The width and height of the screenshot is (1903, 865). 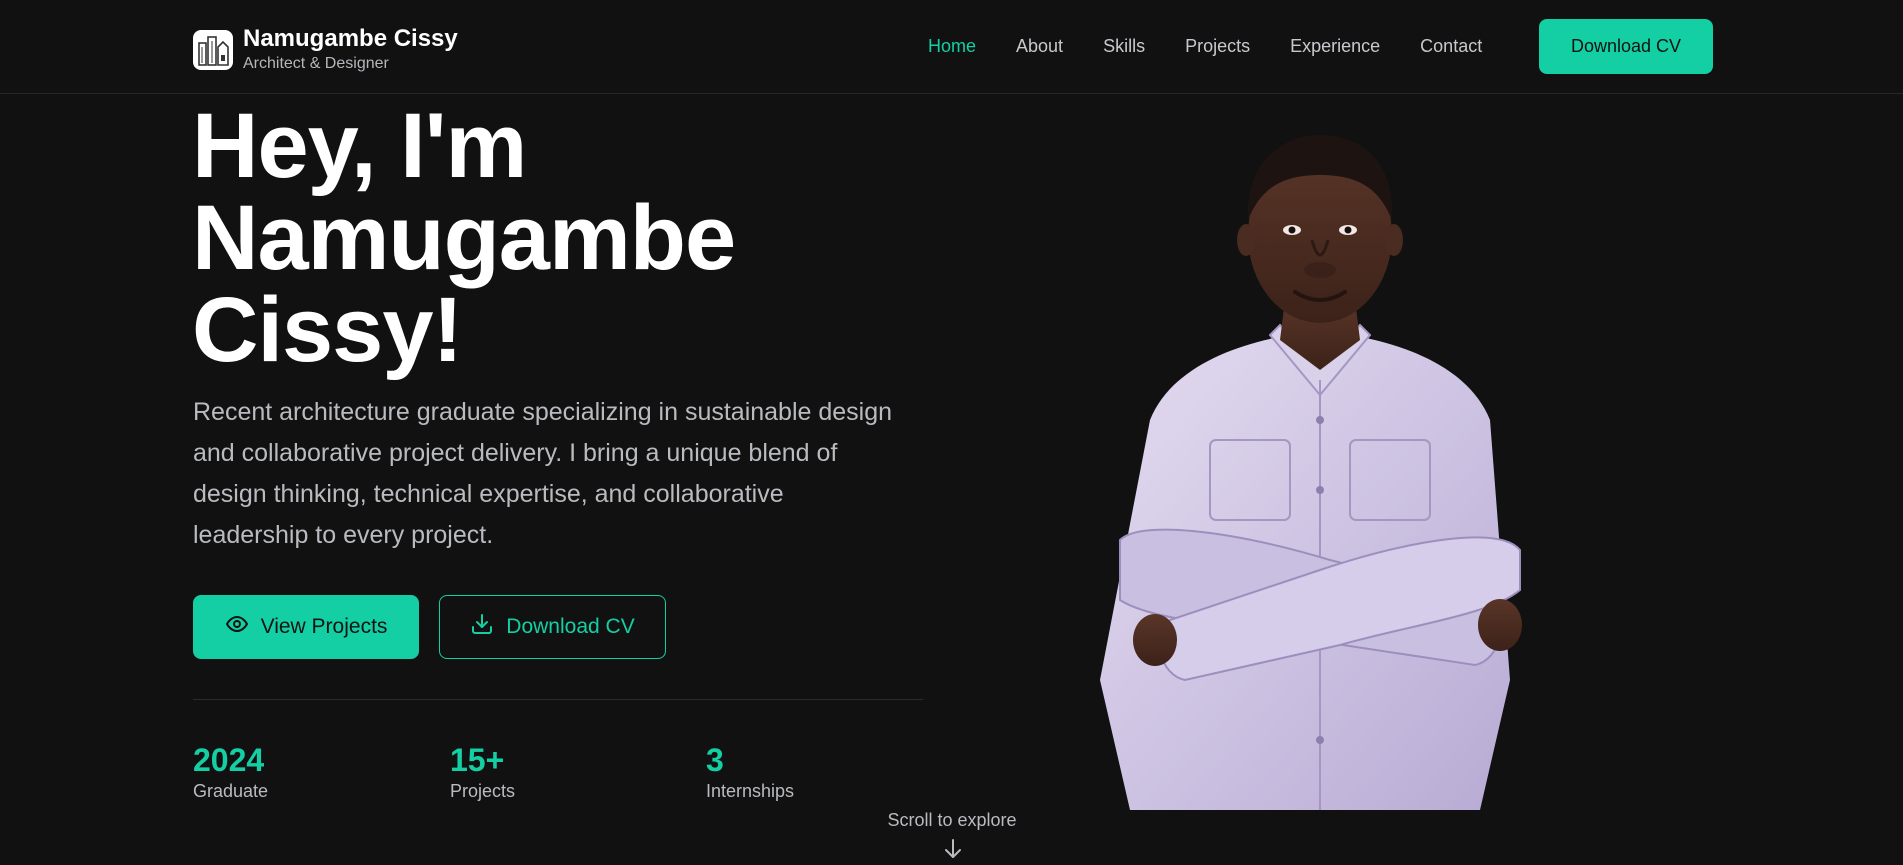 What do you see at coordinates (558, 699) in the screenshot?
I see `stats-divider` at bounding box center [558, 699].